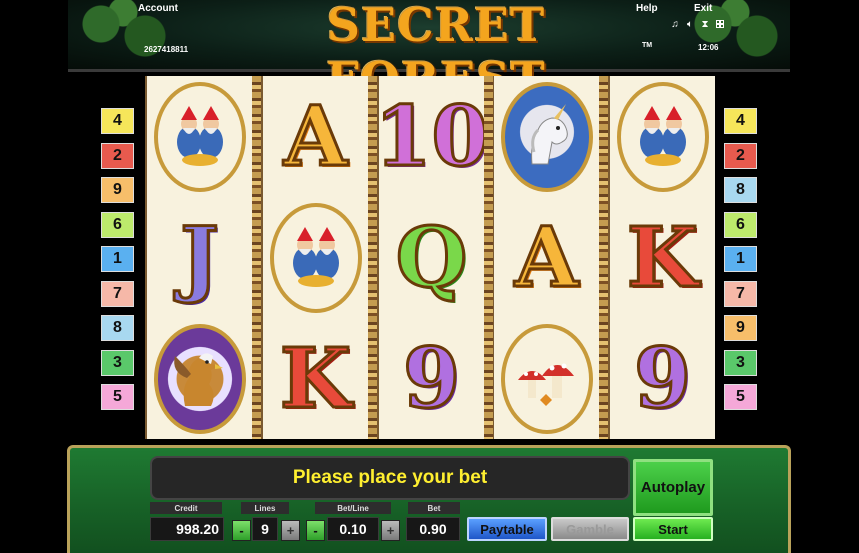 This screenshot has height=553, width=859. I want to click on start-button: Start, so click(673, 529).